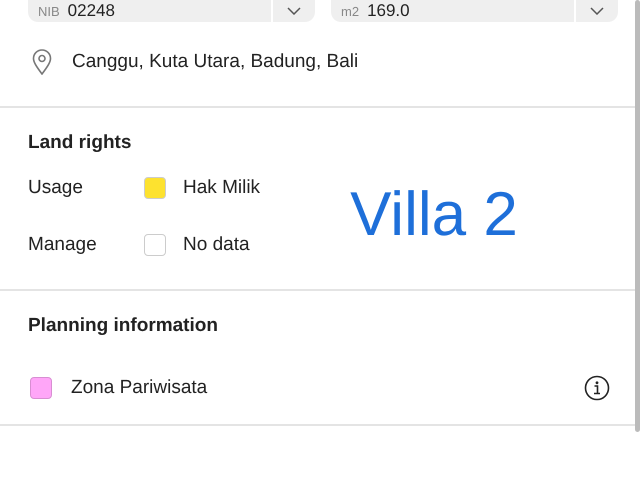 The width and height of the screenshot is (640, 480). Describe the element at coordinates (63, 245) in the screenshot. I see `row-label: Manage` at that location.